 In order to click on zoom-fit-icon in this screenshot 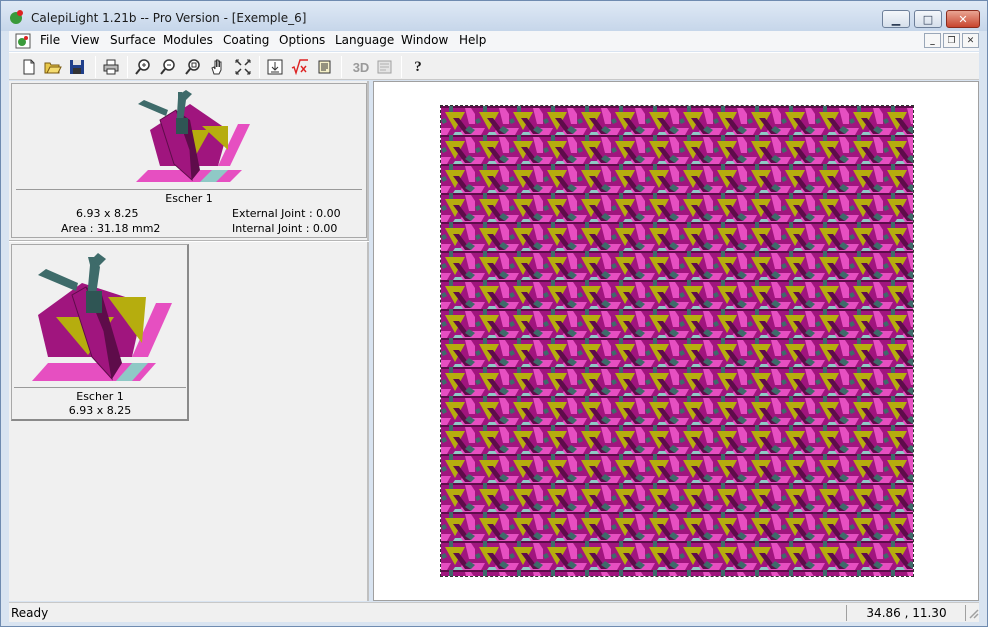, I will do `click(192, 67)`.